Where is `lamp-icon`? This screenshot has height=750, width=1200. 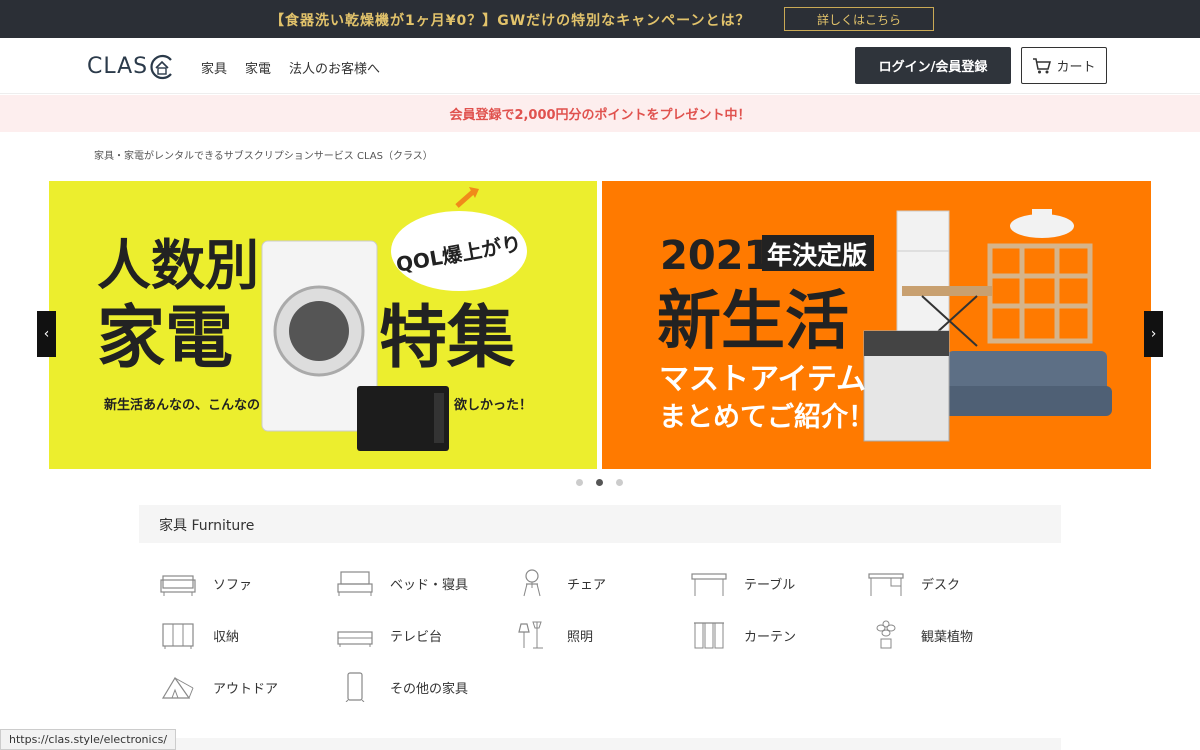
lamp-icon is located at coordinates (530, 635).